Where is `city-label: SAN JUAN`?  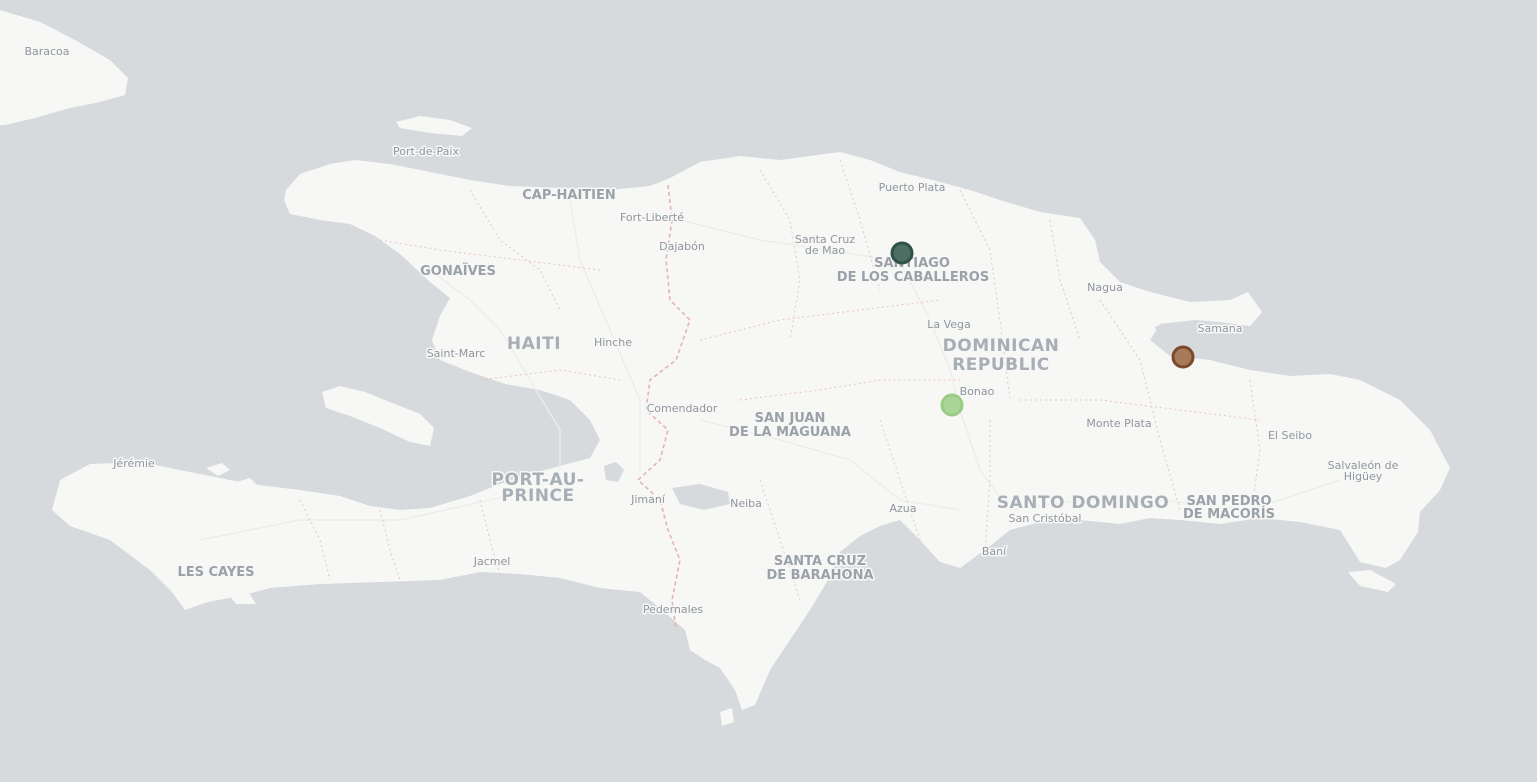
city-label: SAN JUAN is located at coordinates (790, 418).